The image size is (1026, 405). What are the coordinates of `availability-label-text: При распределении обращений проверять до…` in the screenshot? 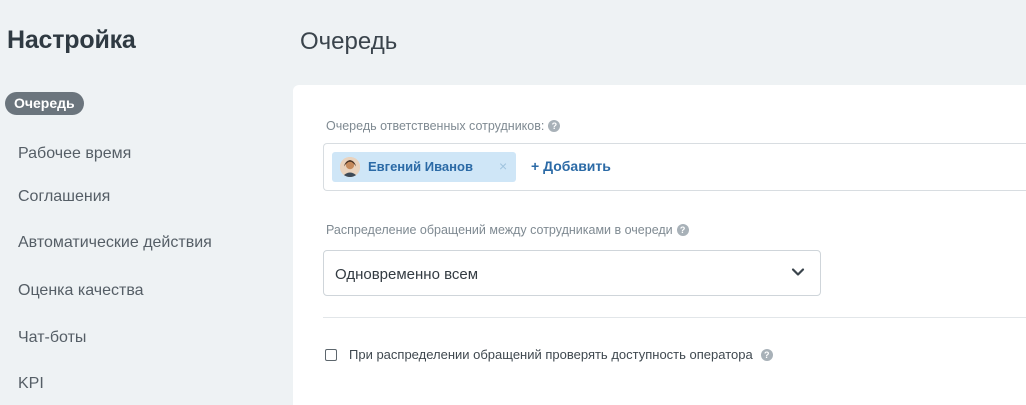 It's located at (551, 354).